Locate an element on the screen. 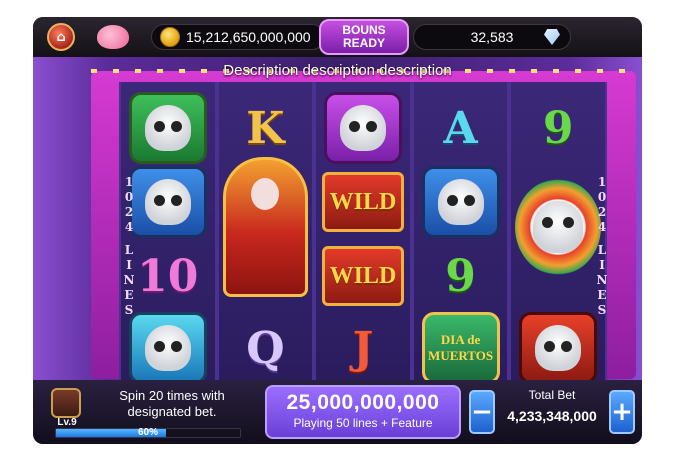 The image size is (675, 475). progress-label: 60% is located at coordinates (147, 432).